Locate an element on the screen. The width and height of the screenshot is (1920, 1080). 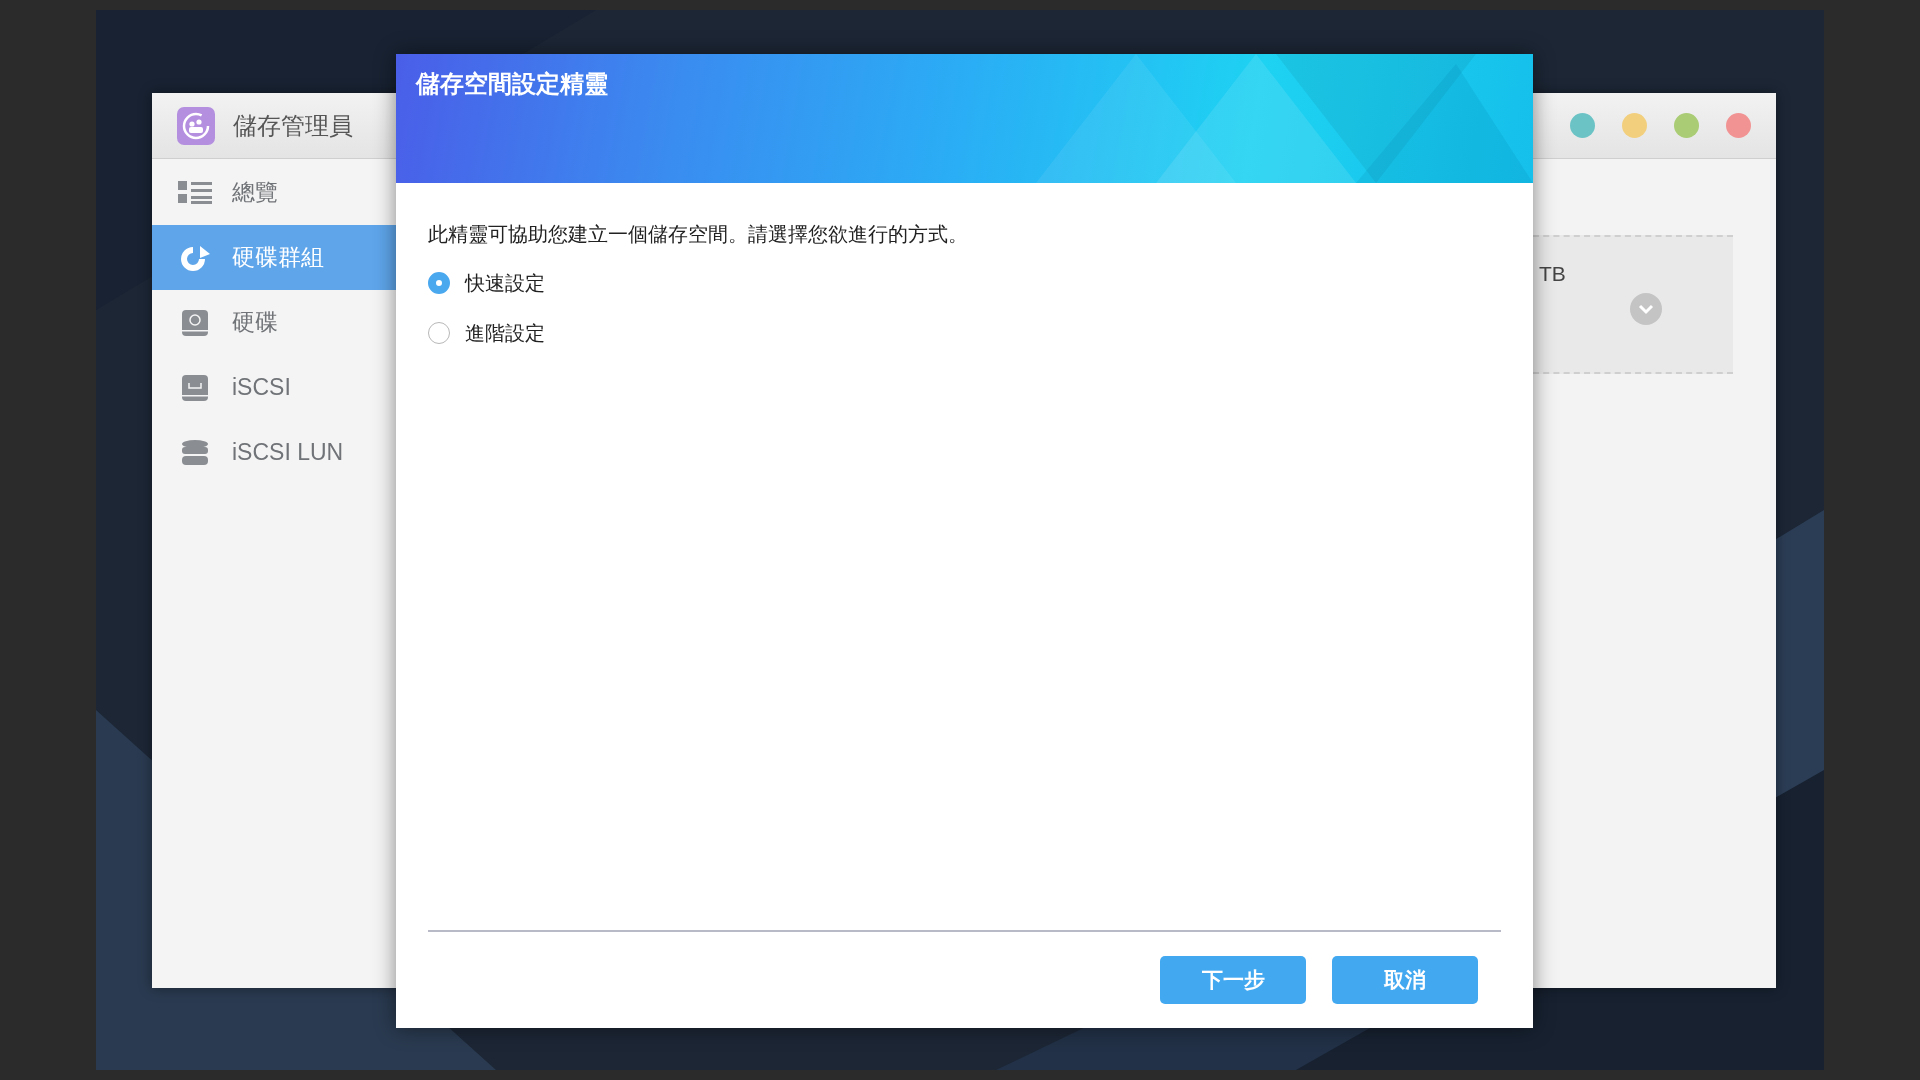
chevron-down-icon is located at coordinates (1646, 309).